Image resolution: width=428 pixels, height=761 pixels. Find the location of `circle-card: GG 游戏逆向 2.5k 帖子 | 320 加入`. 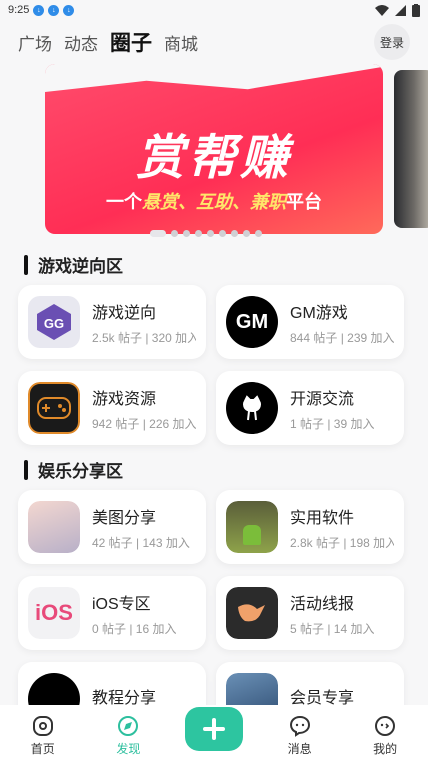

circle-card: GG 游戏逆向 2.5k 帖子 | 320 加入 is located at coordinates (112, 322).